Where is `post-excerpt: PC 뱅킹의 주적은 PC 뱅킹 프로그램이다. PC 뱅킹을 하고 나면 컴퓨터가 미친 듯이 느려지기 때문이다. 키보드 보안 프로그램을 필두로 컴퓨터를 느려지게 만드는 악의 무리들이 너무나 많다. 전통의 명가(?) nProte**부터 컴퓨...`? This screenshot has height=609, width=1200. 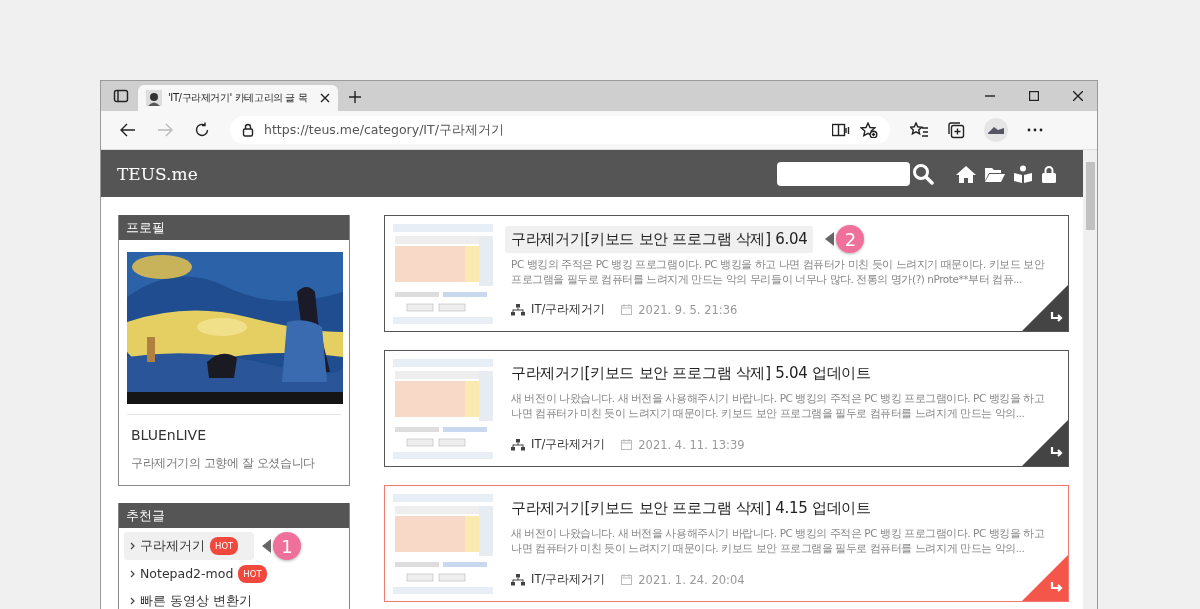
post-excerpt: PC 뱅킹의 주적은 PC 뱅킹 프로그램이다. PC 뱅킹을 하고 나면 컴퓨터가 미친 듯이 느려지기 때문이다. 키보드 보안 프로그램을 필두로 컴퓨터를 느려지게 만드는 악의 무리들이 너무나 많다. 전통의 명가(?) nProte**부터 컴퓨... is located at coordinates (778, 272).